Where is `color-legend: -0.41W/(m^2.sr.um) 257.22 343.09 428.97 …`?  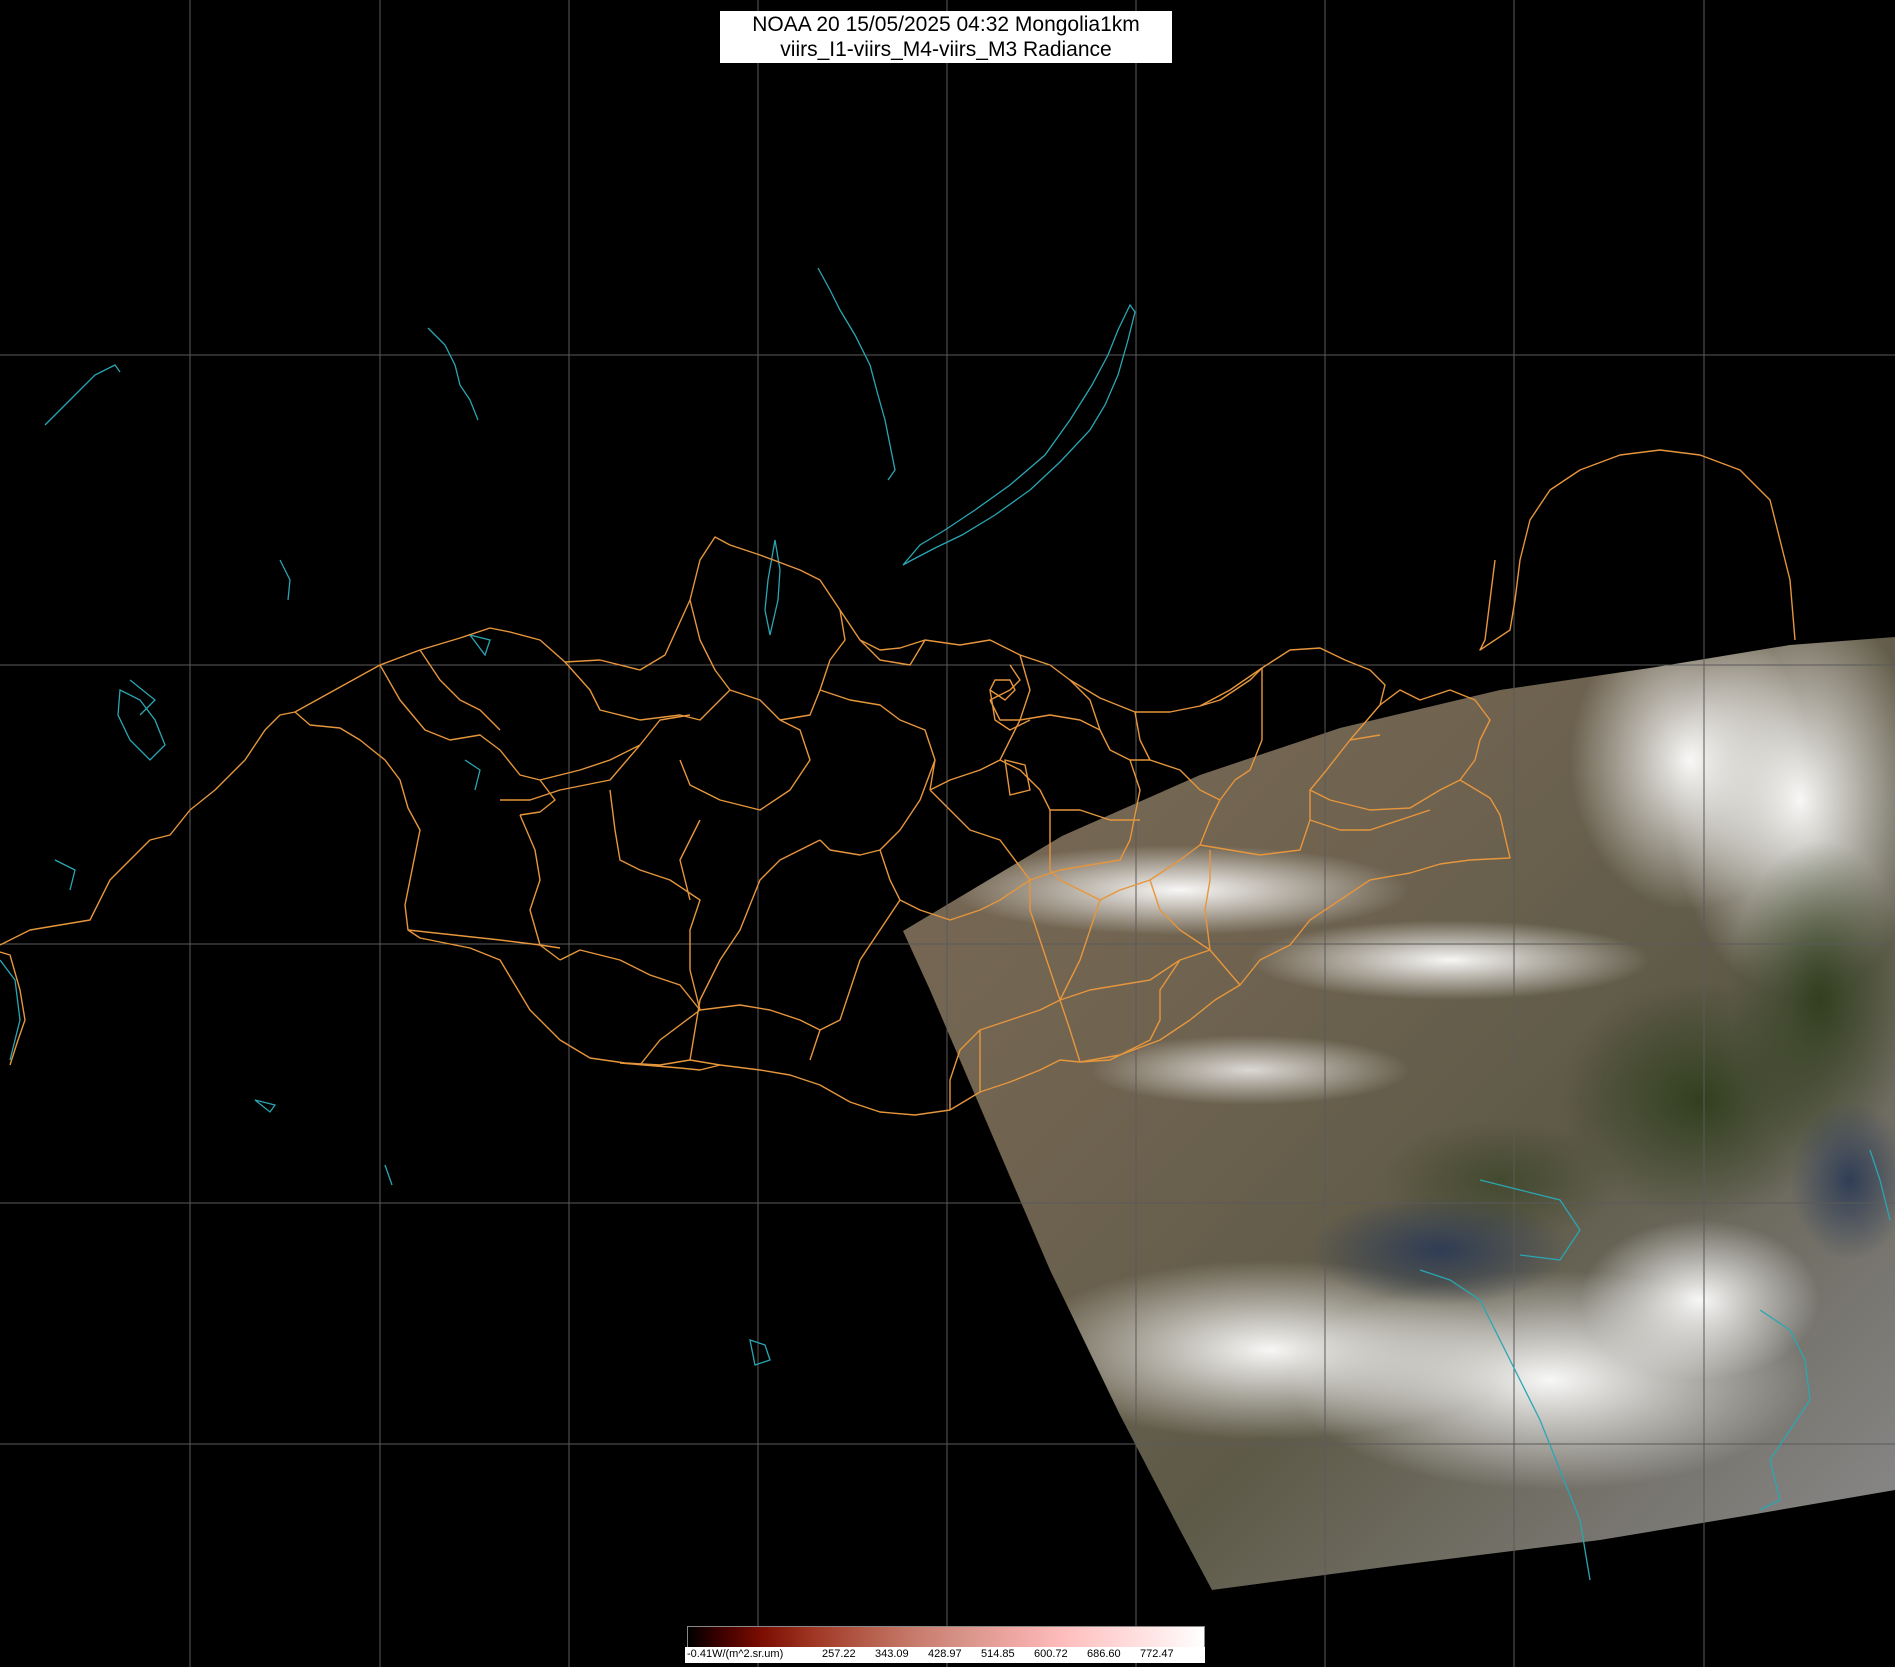
color-legend: -0.41W/(m^2.sr.um) 257.22 343.09 428.97 … is located at coordinates (945, 1645).